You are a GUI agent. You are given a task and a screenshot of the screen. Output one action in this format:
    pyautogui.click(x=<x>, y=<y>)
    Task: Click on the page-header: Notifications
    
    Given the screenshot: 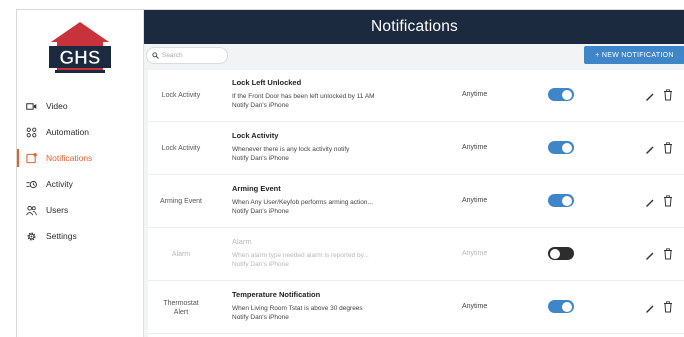 What is the action you would take?
    pyautogui.click(x=414, y=27)
    